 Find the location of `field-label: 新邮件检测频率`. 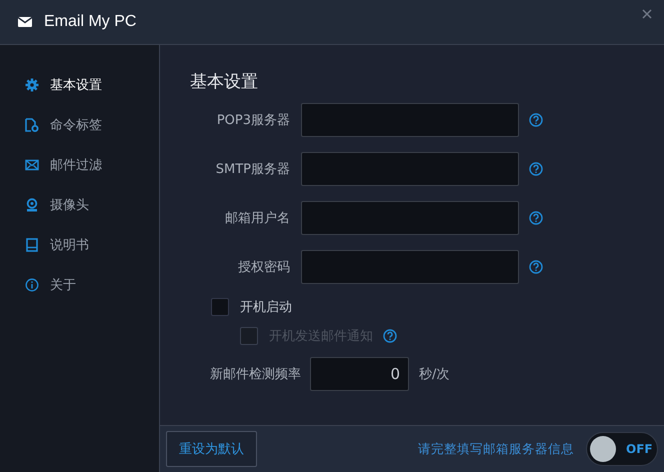

field-label: 新邮件检测频率 is located at coordinates (255, 374).